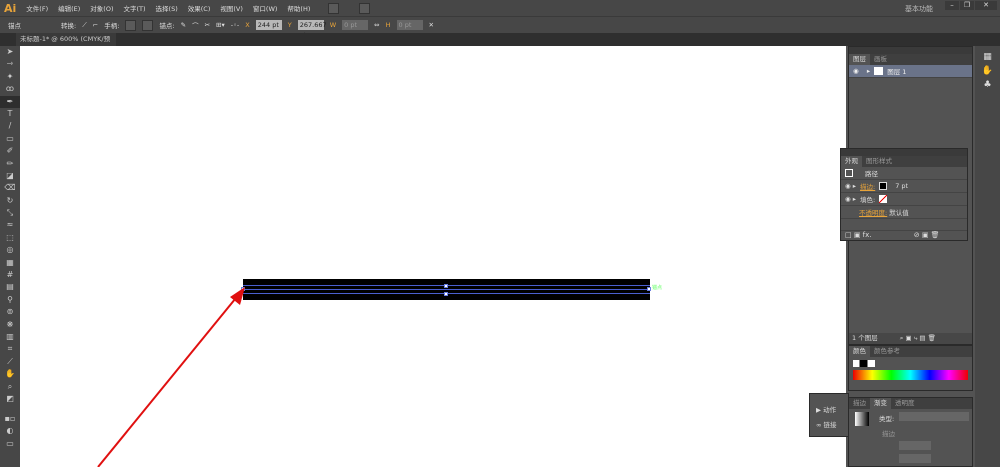 This screenshot has height=467, width=1000. What do you see at coordinates (10, 312) in the screenshot?
I see `blend-tool-icon: ⊚` at bounding box center [10, 312].